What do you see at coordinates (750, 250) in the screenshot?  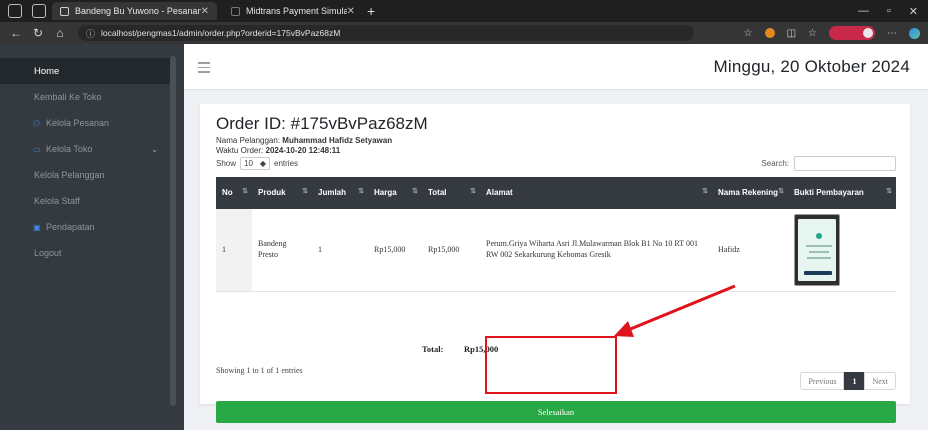 I see `cell-nama-rekening: Hafidz` at bounding box center [750, 250].